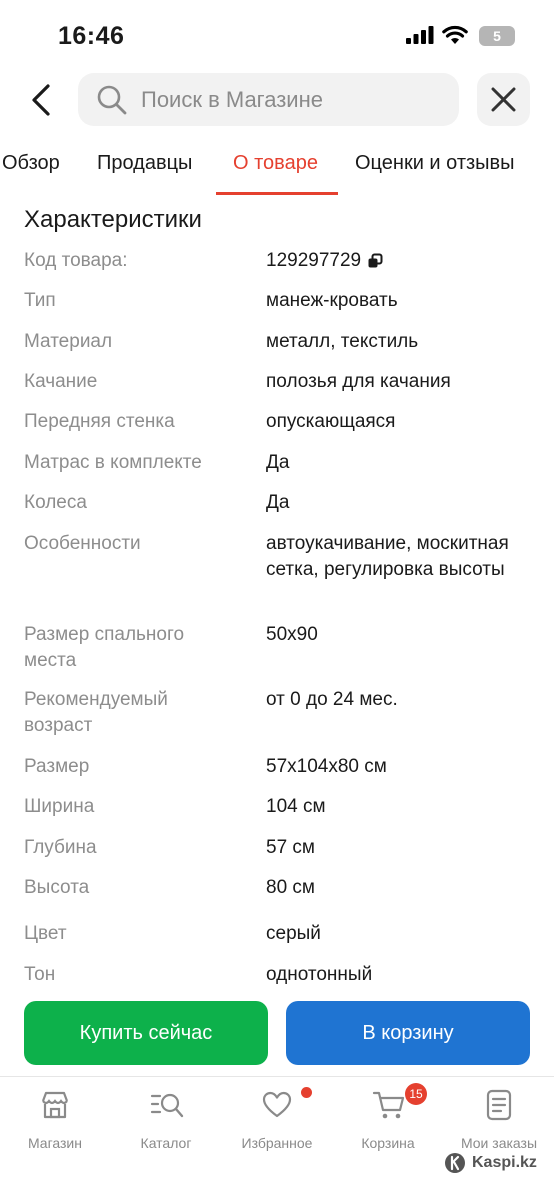 The image size is (554, 1200). I want to click on spec-value: 80 см, so click(290, 887).